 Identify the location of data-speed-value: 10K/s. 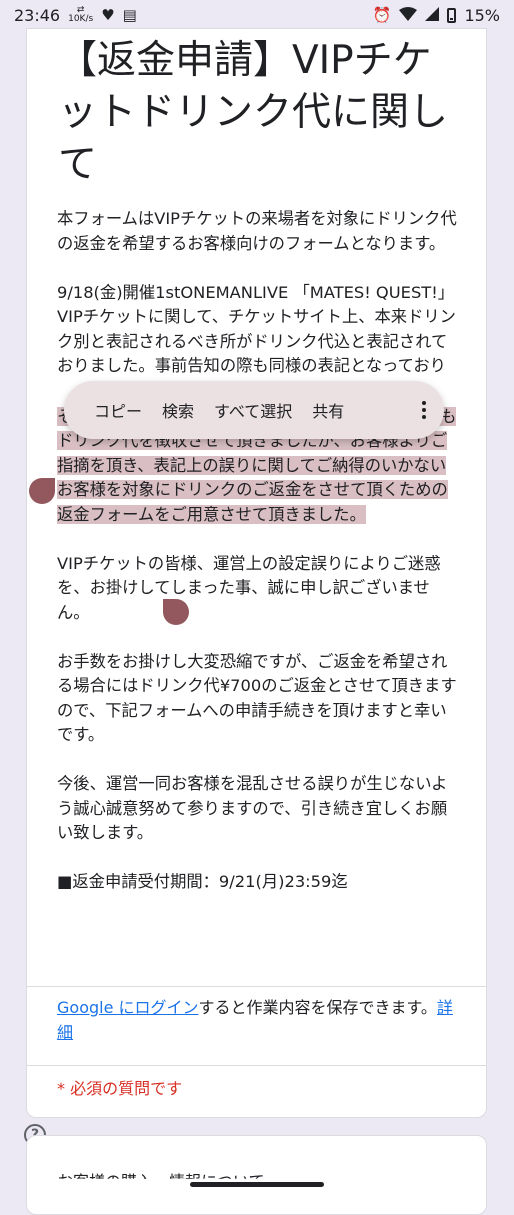
(81, 19).